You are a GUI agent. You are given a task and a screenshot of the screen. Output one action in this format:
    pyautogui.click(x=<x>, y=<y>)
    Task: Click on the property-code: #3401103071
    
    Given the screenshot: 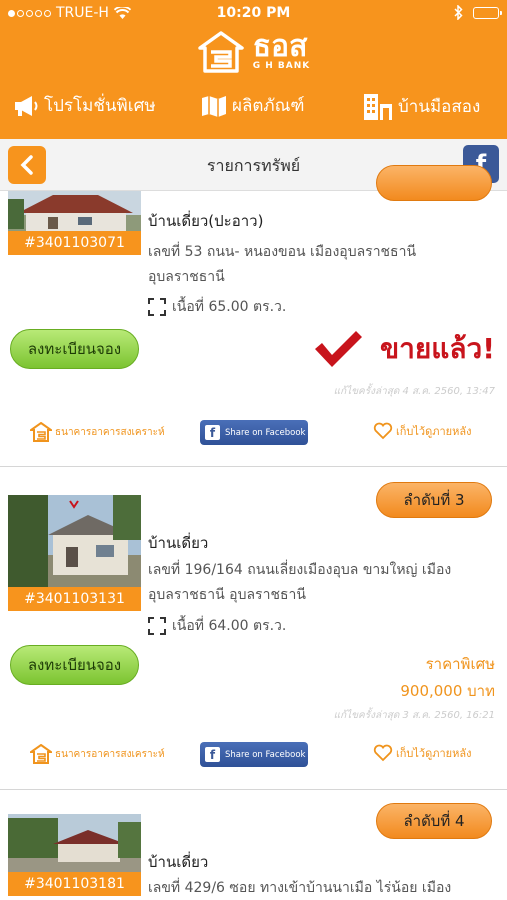 What is the action you would take?
    pyautogui.click(x=74, y=243)
    